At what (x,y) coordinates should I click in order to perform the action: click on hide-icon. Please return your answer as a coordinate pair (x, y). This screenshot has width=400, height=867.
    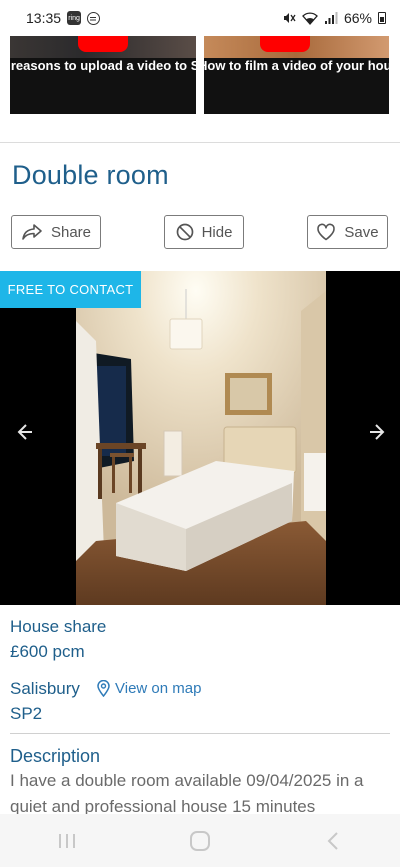
    Looking at the image, I should click on (184, 232).